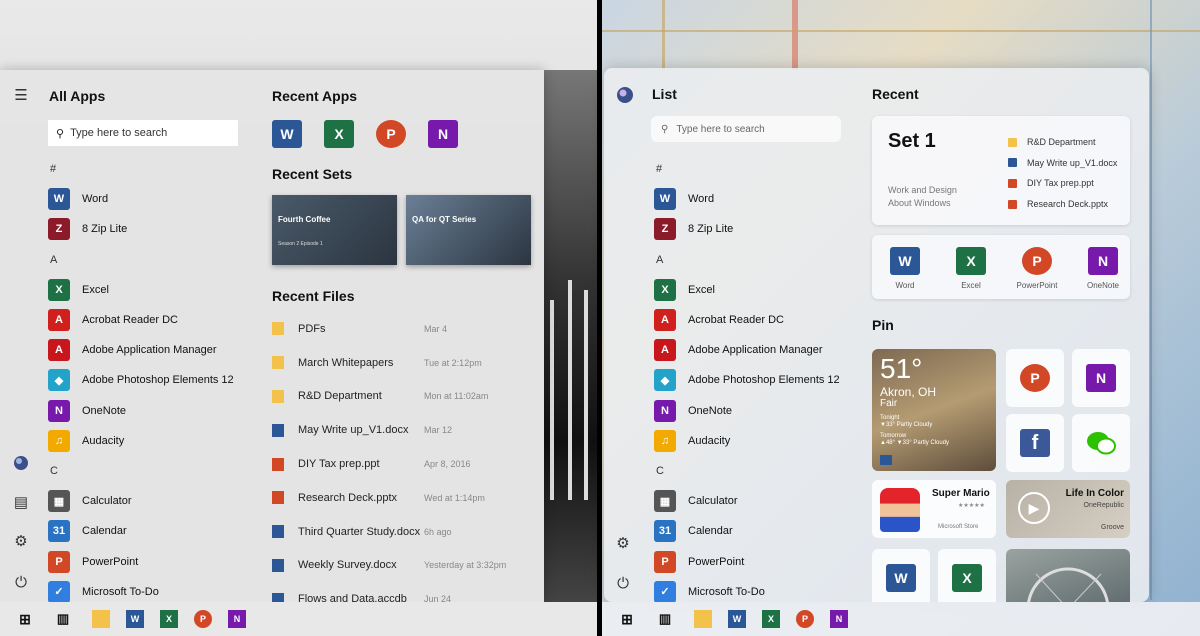 Image resolution: width=1200 pixels, height=636 pixels. Describe the element at coordinates (915, 443) in the screenshot. I see `weather-tomorrow: ▲48° ▼33° Partly Cloudy` at that location.